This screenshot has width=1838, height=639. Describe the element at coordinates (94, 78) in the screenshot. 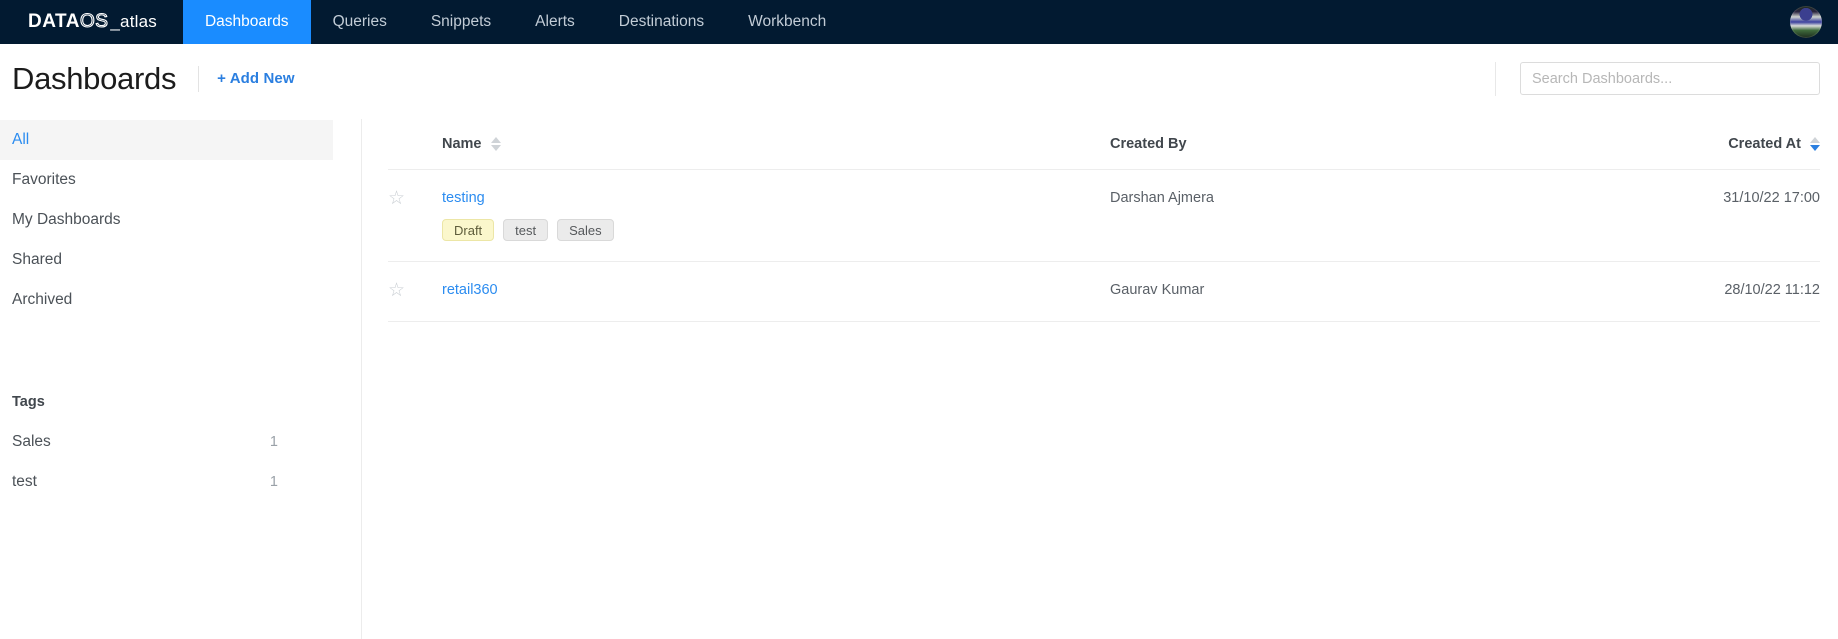

I see `page-title: Dashboards` at that location.